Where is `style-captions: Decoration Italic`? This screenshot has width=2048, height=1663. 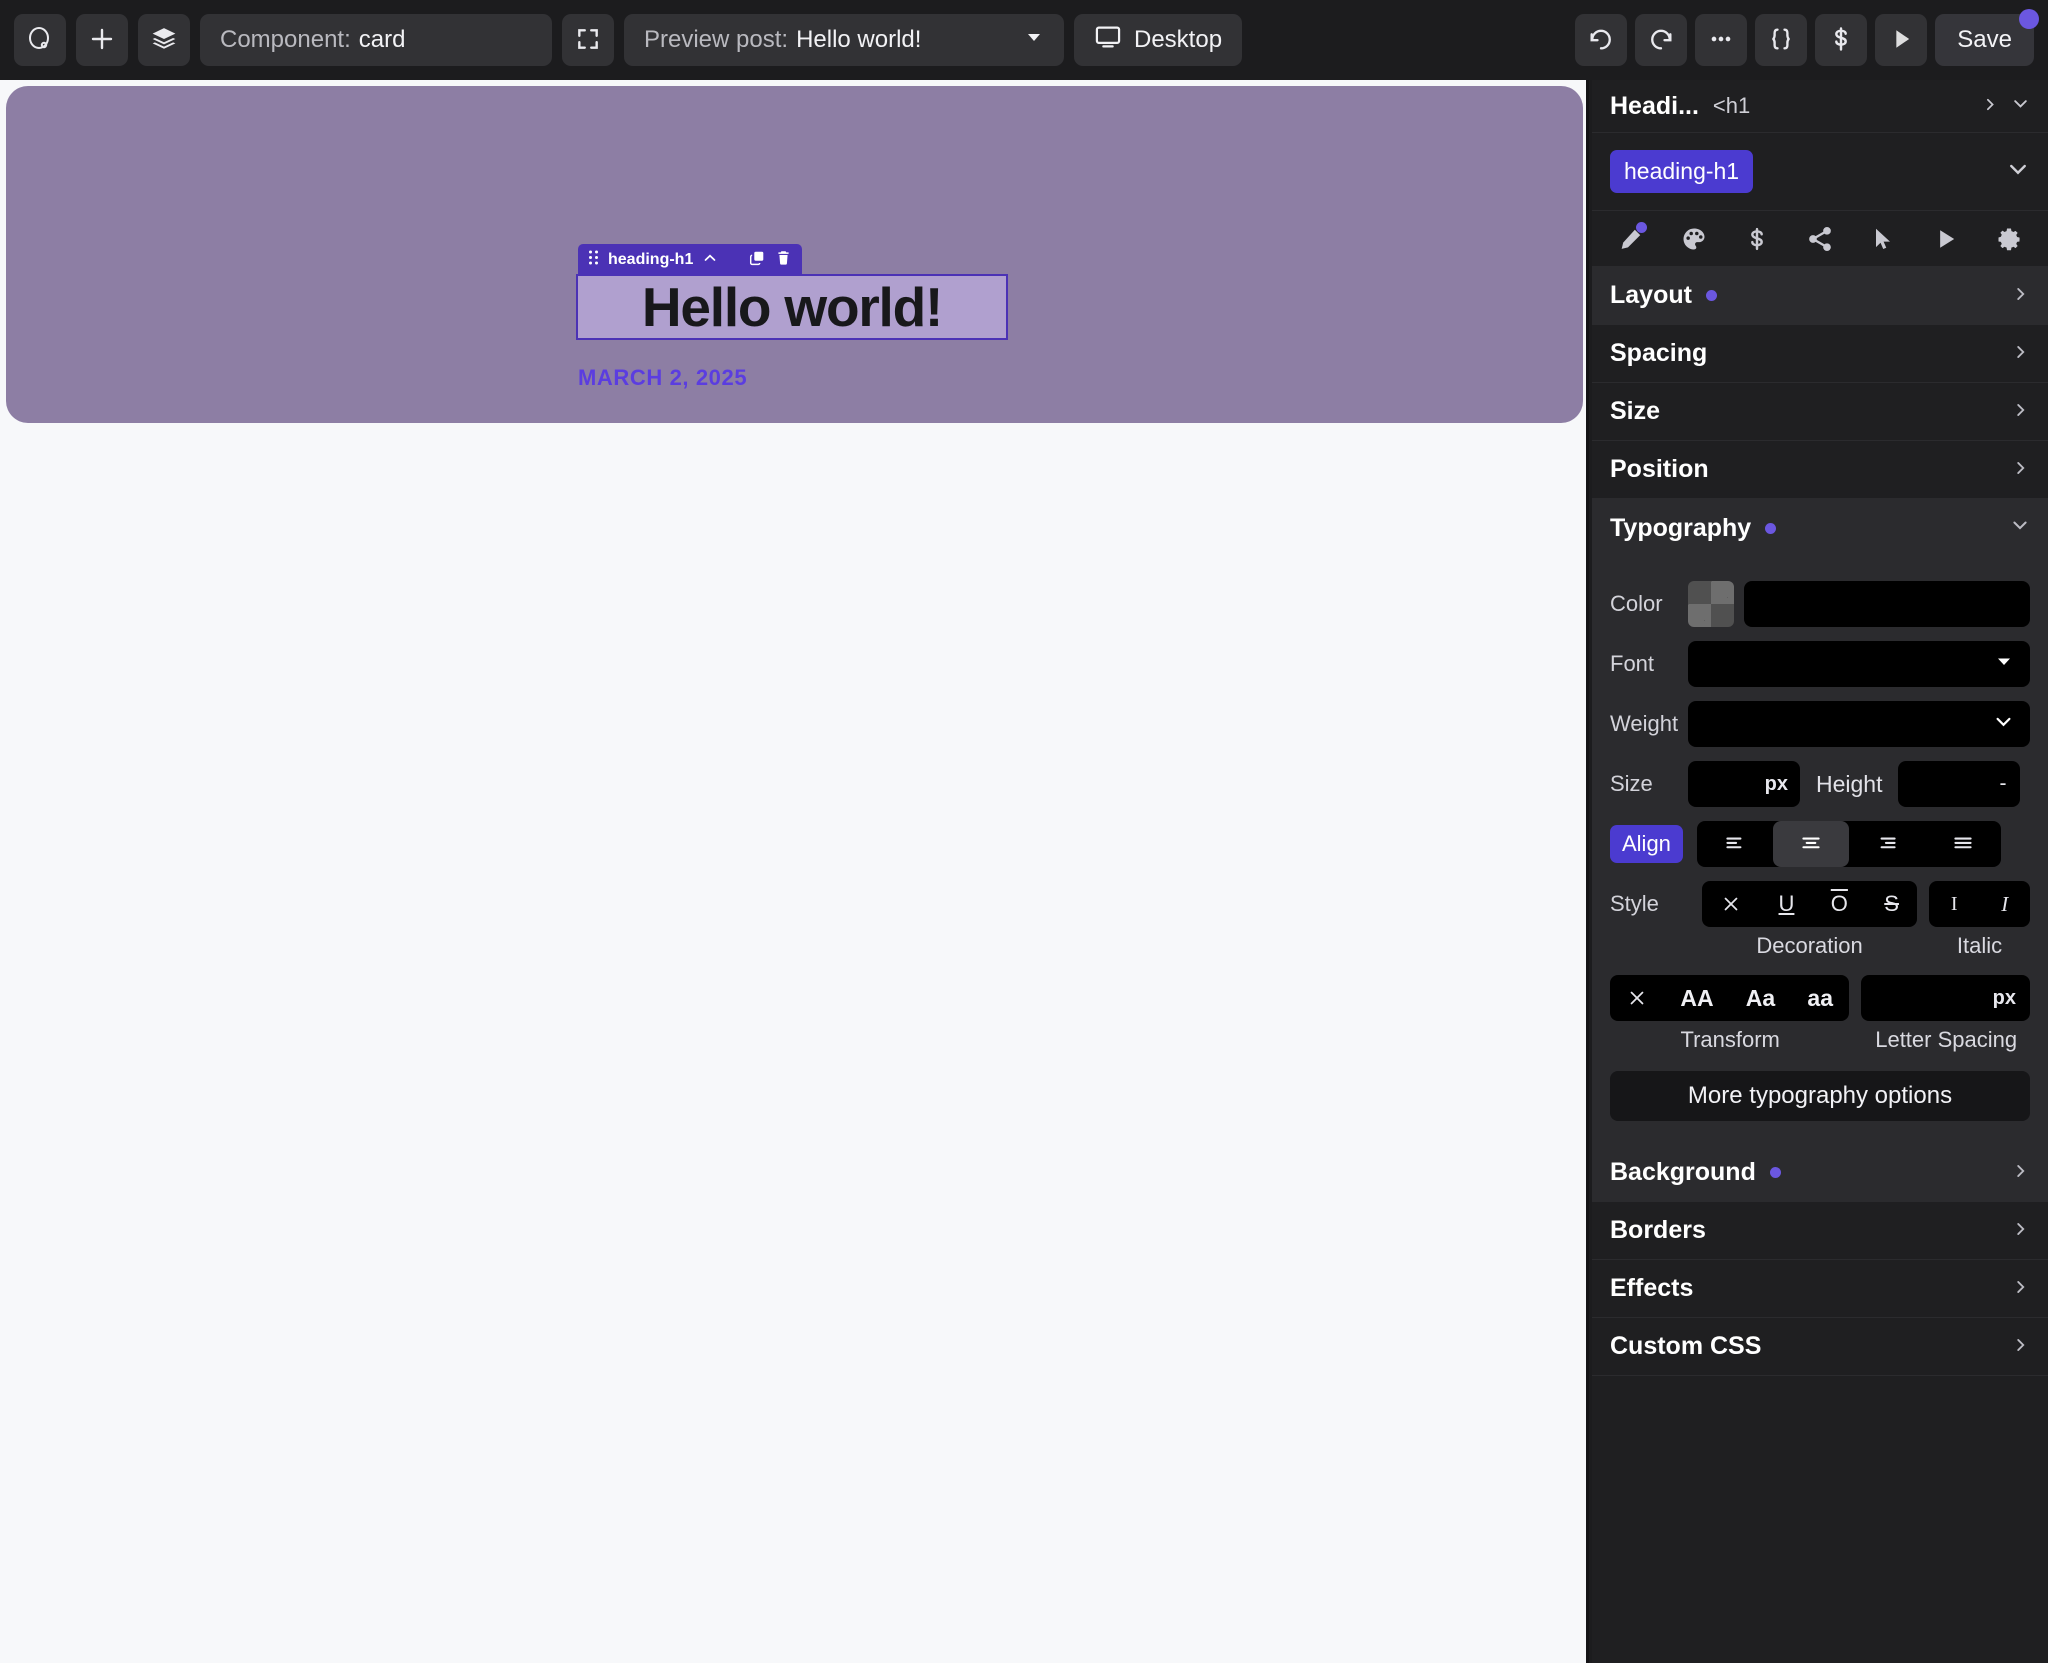
style-captions: Decoration Italic is located at coordinates (1820, 946).